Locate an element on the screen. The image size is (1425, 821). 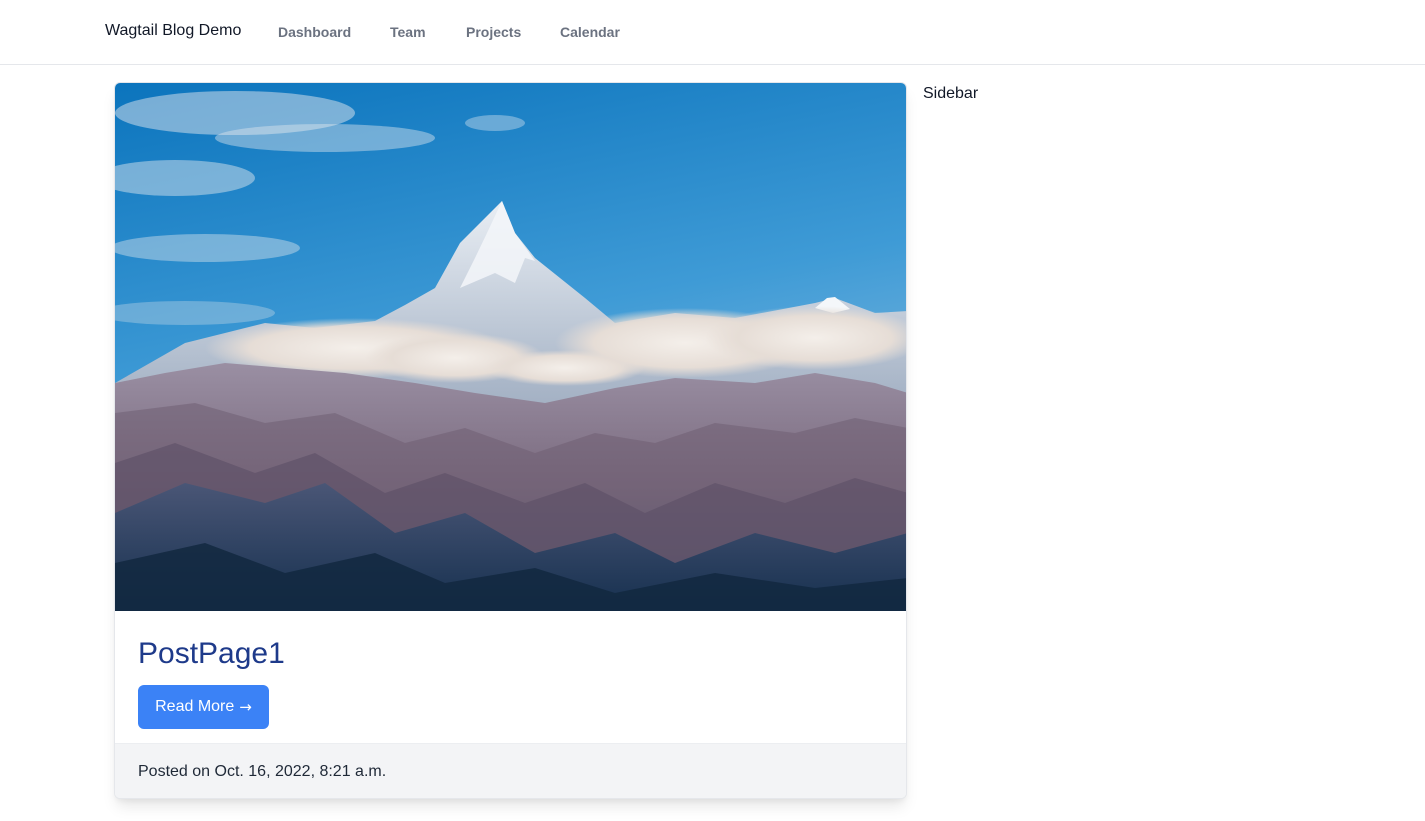
nav-link-calendar: Calendar is located at coordinates (590, 32).